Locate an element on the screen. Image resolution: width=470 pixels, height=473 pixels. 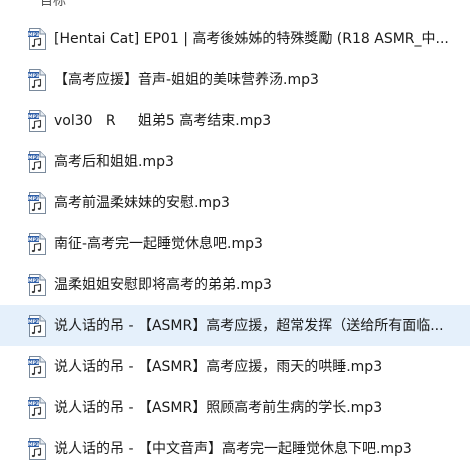
column-header-fragment: 目标 is located at coordinates (53, 4).